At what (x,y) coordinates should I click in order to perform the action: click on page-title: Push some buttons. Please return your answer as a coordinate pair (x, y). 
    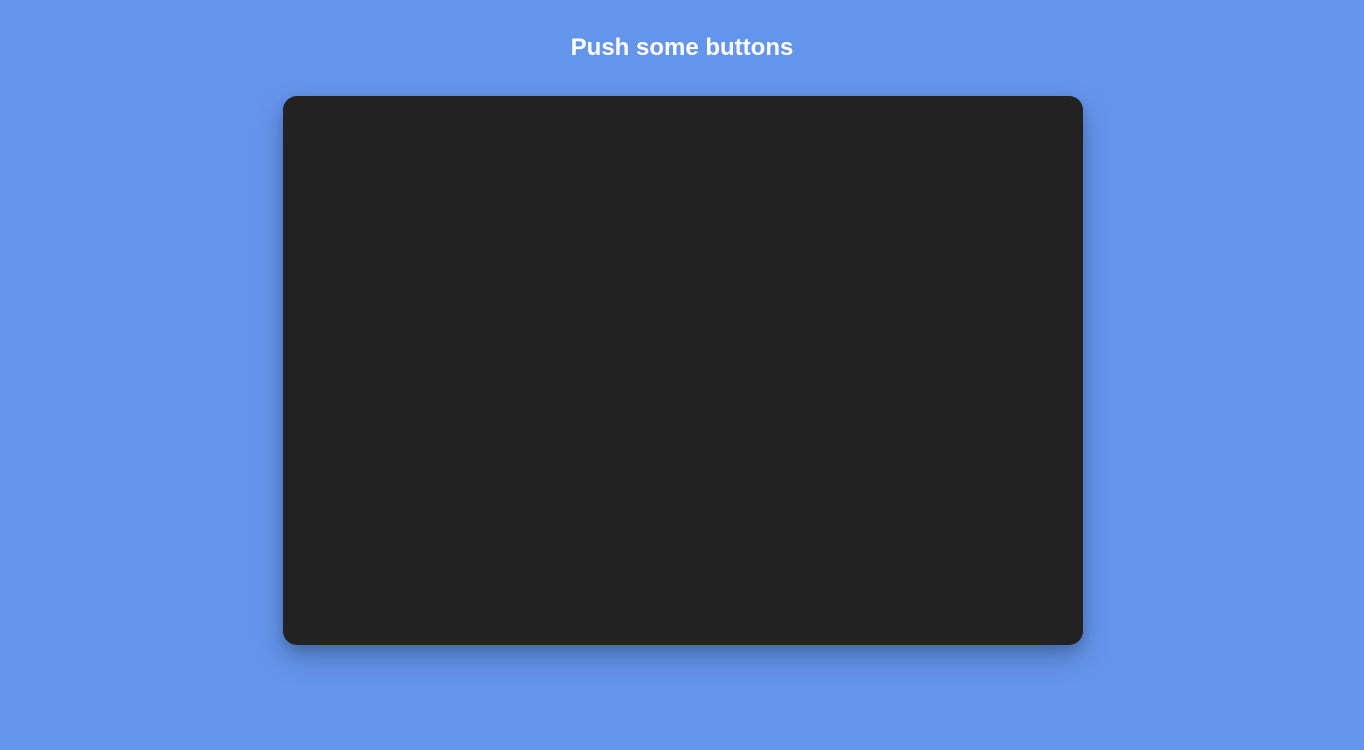
    Looking at the image, I should click on (682, 47).